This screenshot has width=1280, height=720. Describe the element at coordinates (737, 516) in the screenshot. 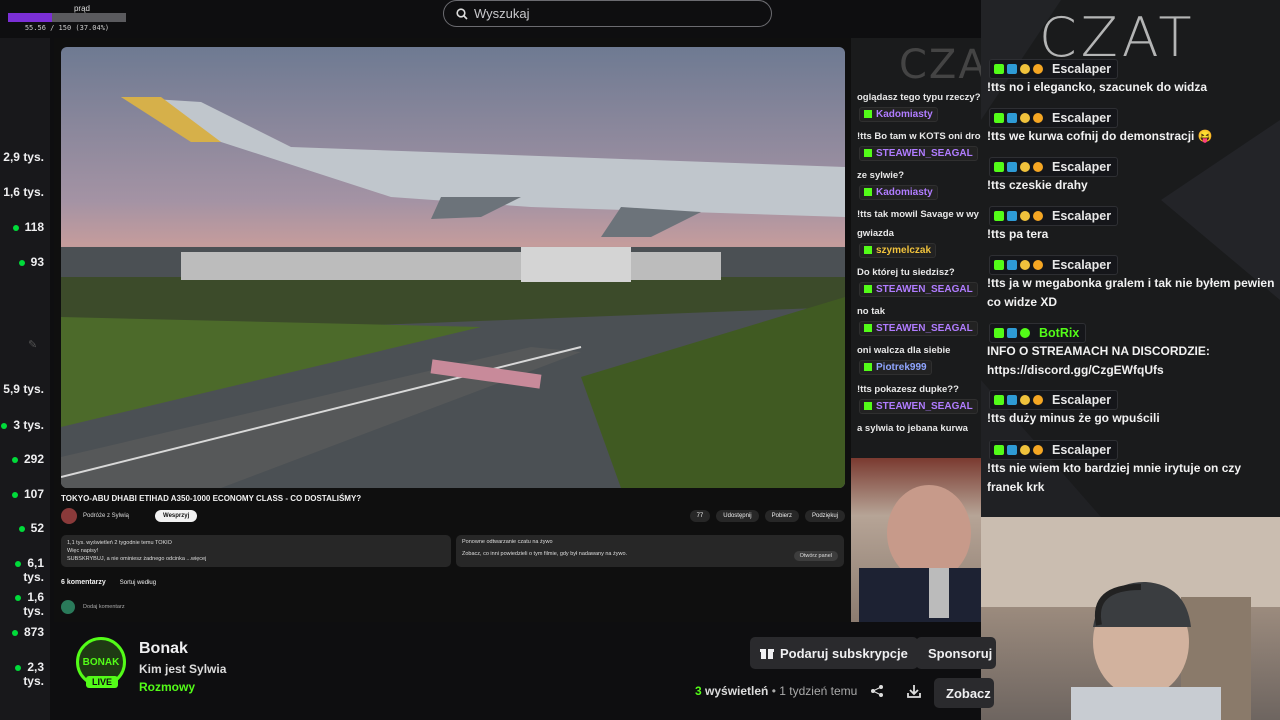

I see `video-action-button: Udostępnij` at that location.